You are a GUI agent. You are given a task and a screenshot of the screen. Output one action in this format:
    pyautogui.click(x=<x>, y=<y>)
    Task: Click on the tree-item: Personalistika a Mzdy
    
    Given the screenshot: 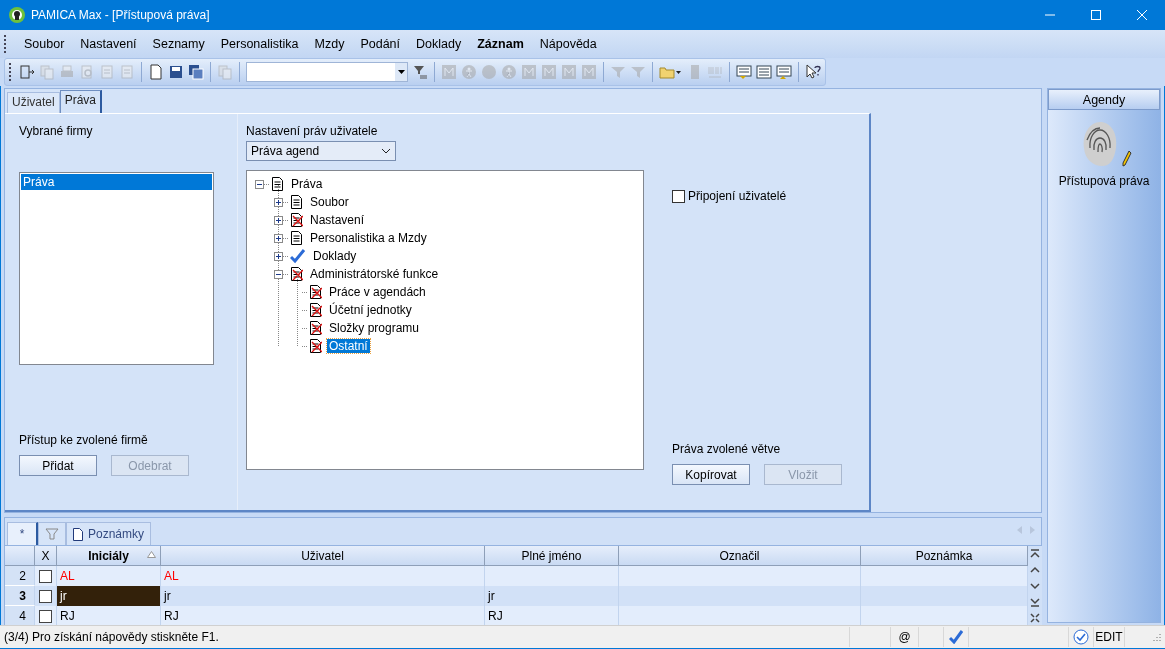 What is the action you would take?
    pyautogui.click(x=368, y=238)
    